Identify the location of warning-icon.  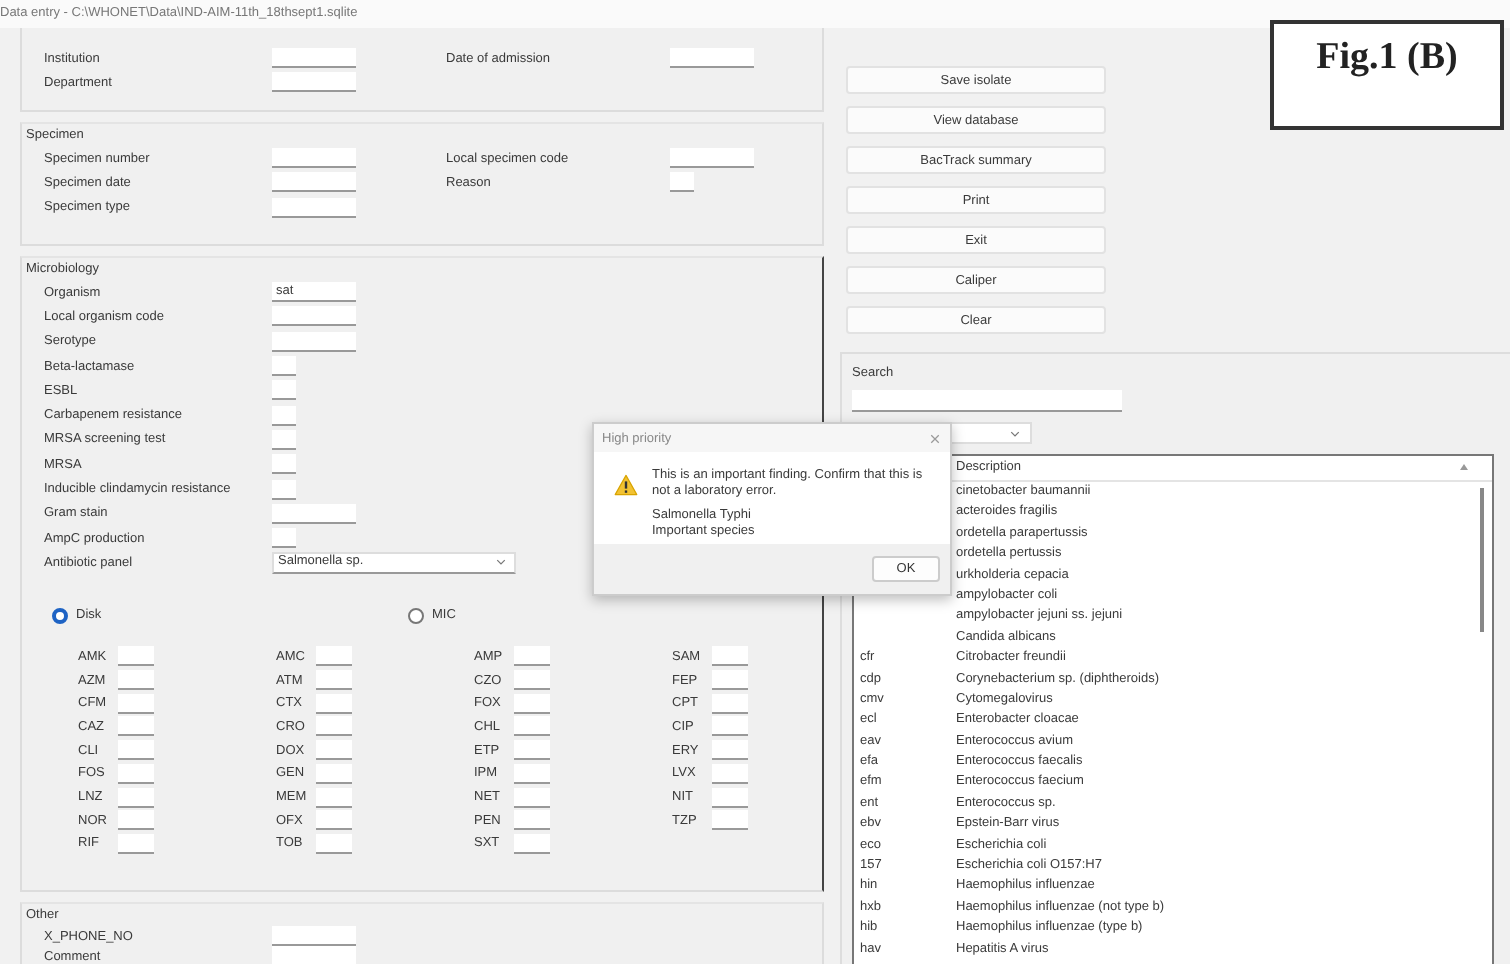
(626, 485).